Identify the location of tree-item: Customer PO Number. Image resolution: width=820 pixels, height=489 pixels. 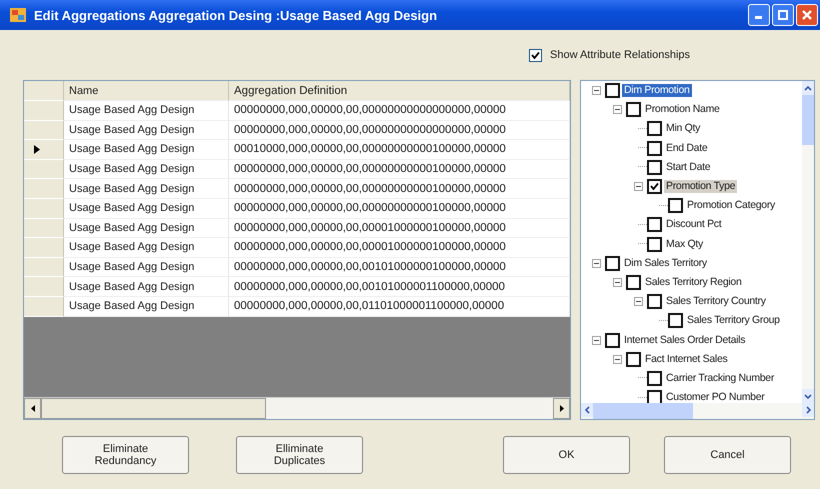
(715, 397).